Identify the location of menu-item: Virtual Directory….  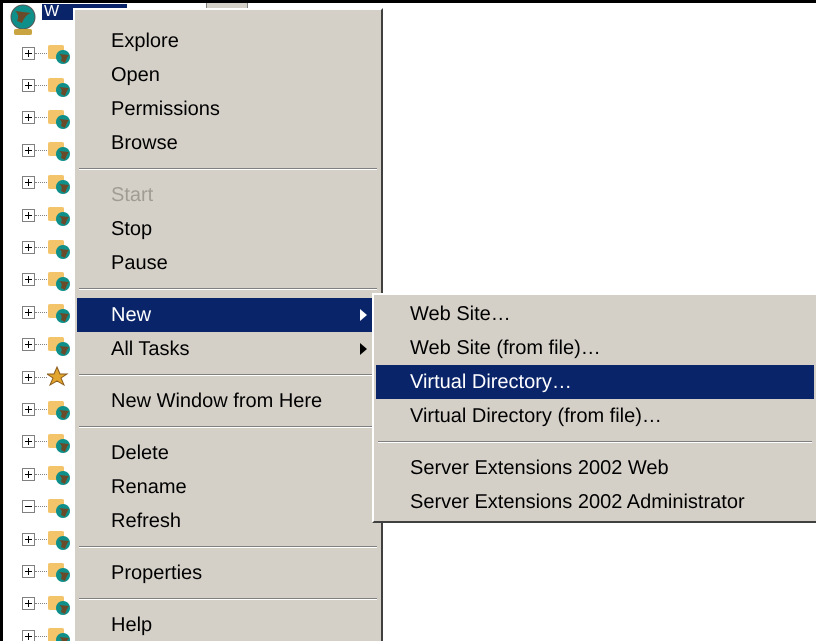
(595, 382).